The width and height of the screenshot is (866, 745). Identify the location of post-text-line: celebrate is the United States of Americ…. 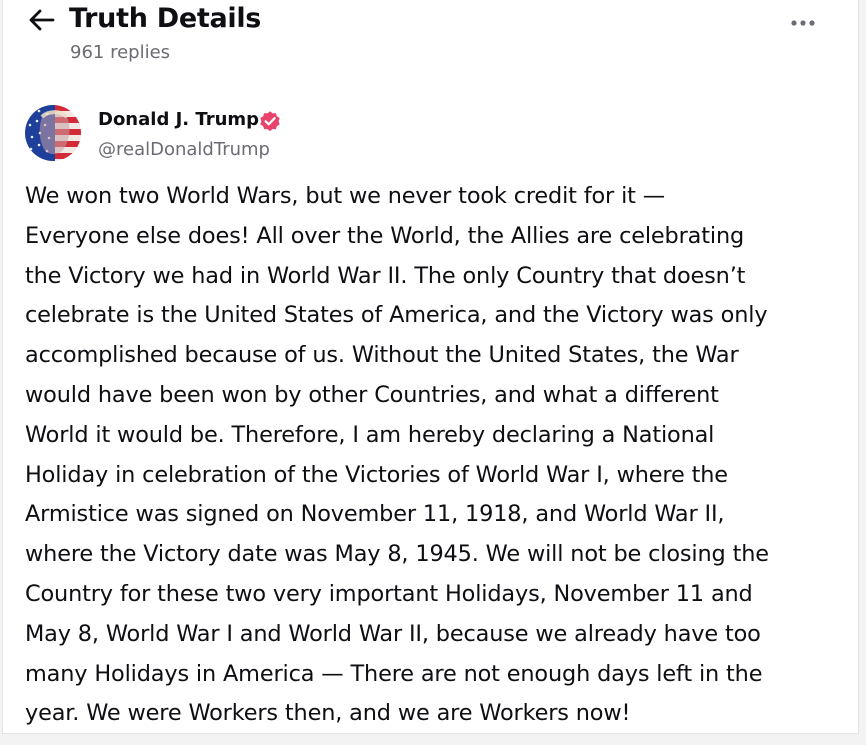
(396, 315).